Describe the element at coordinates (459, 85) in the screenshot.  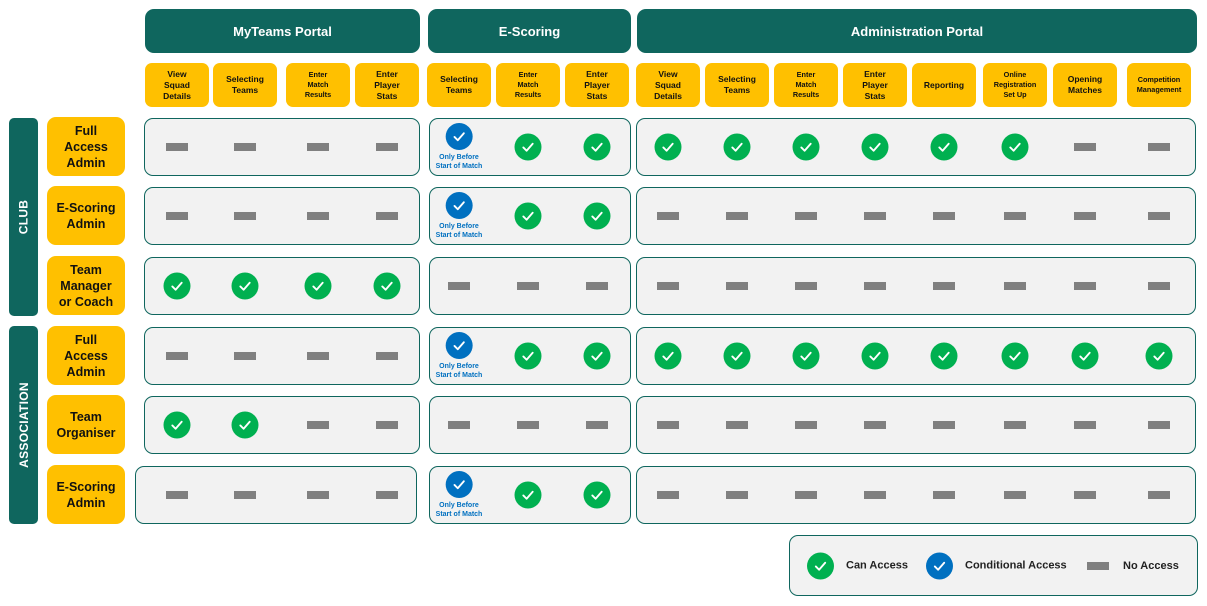
I see `column-header-escoring-0: Selecting Teams` at that location.